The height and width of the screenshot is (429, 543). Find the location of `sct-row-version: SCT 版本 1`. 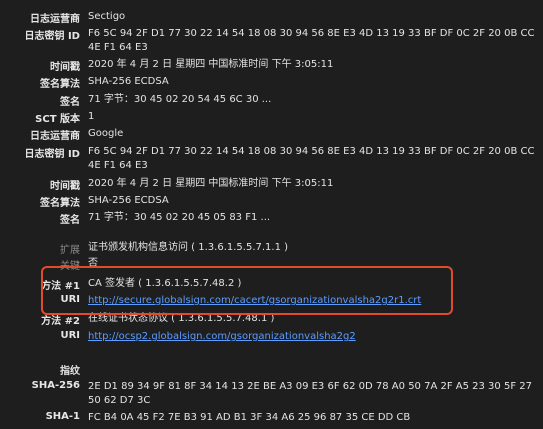

sct-row-version: SCT 版本 1 is located at coordinates (271, 117).